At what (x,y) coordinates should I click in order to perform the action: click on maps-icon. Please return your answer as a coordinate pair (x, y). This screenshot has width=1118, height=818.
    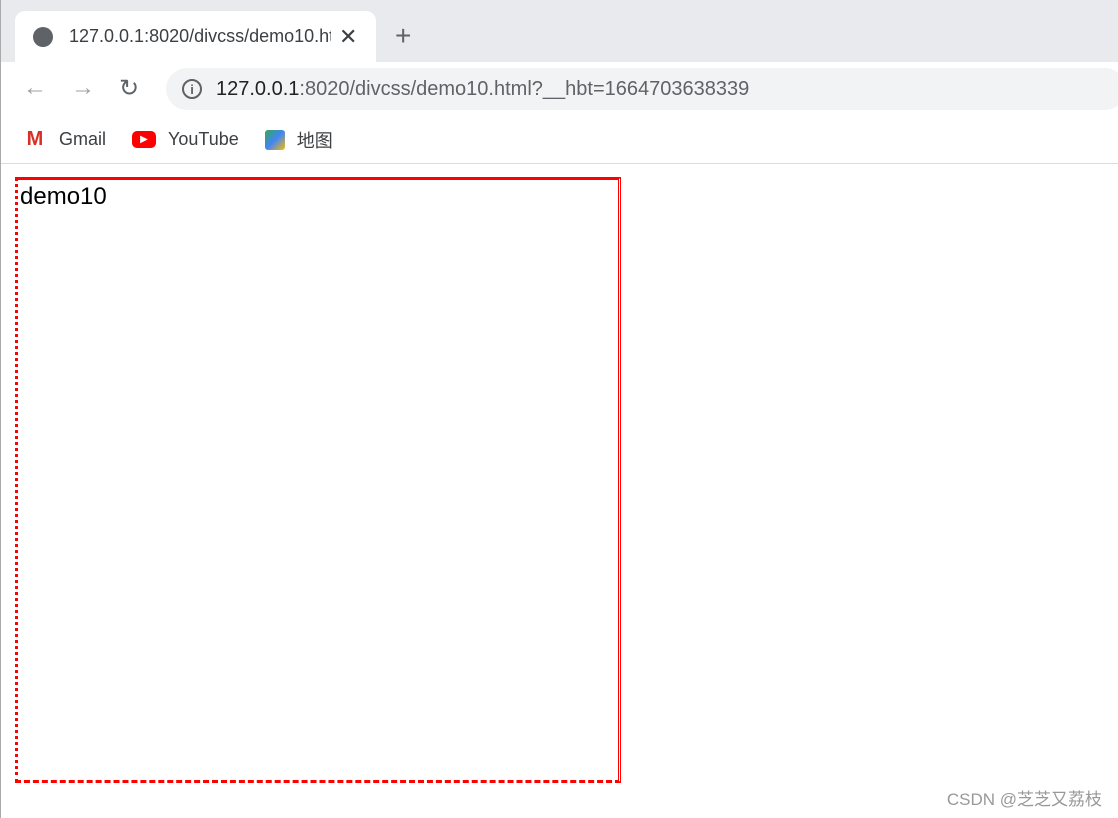
    Looking at the image, I should click on (274, 139).